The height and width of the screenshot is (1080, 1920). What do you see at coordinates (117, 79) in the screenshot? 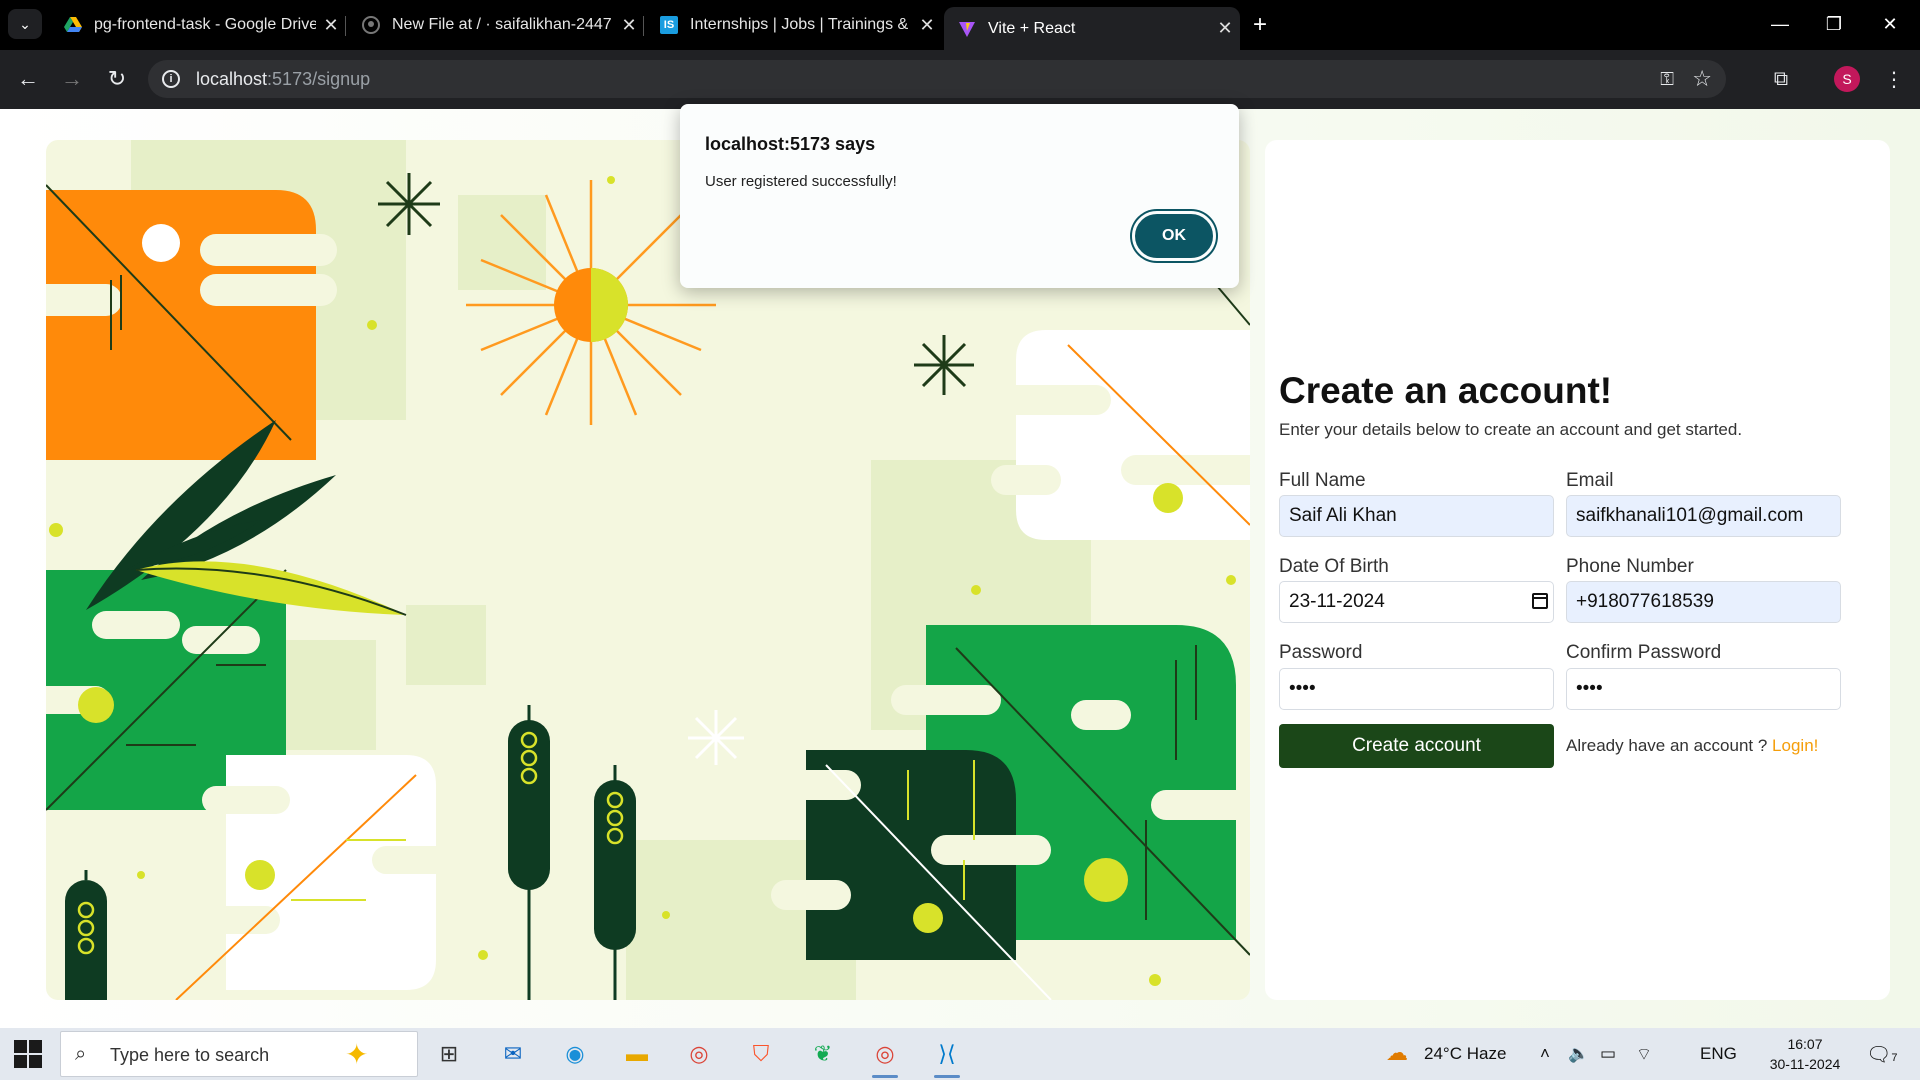
I see `reload-icon: ↻` at bounding box center [117, 79].